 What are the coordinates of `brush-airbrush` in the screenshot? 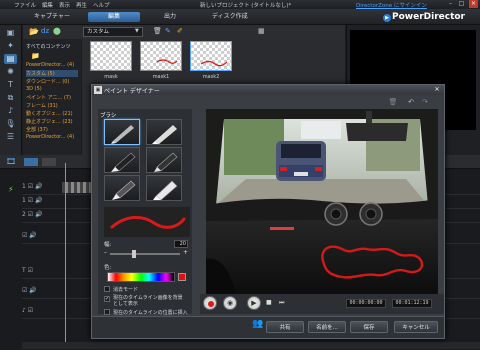 It's located at (164, 188).